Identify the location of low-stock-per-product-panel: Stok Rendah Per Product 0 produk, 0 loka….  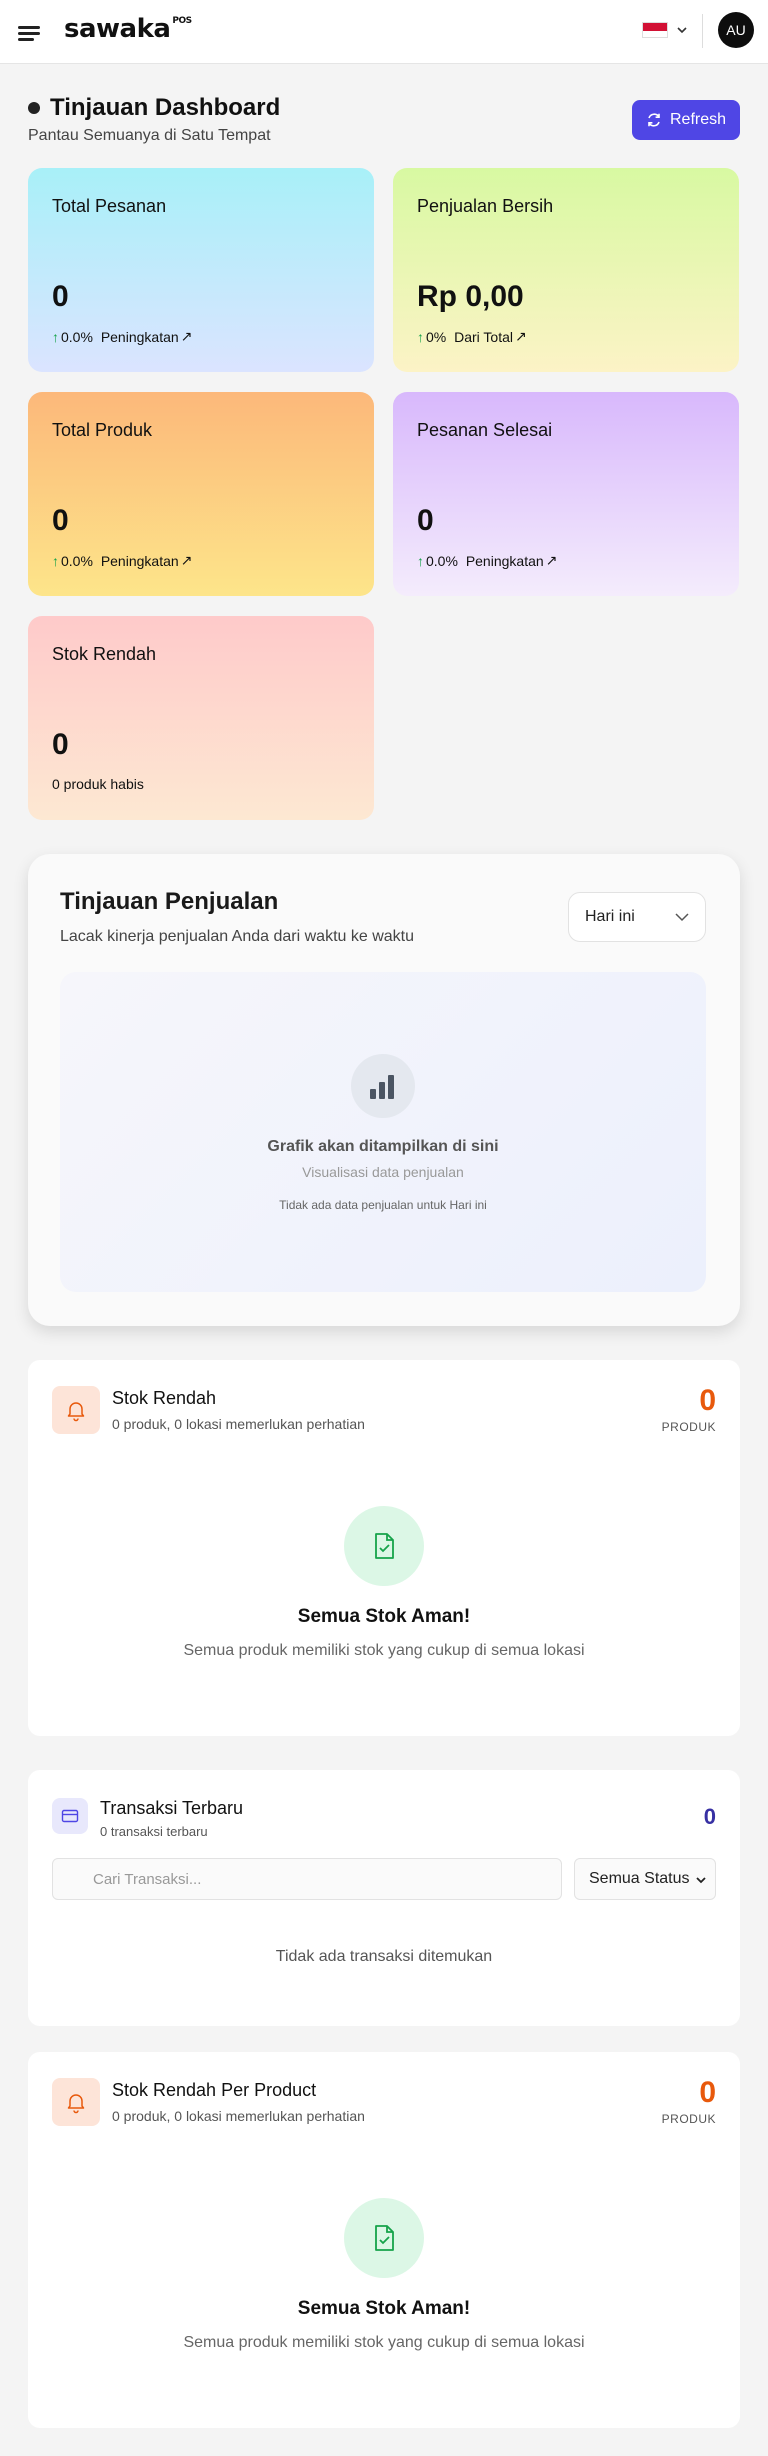
(384, 2240).